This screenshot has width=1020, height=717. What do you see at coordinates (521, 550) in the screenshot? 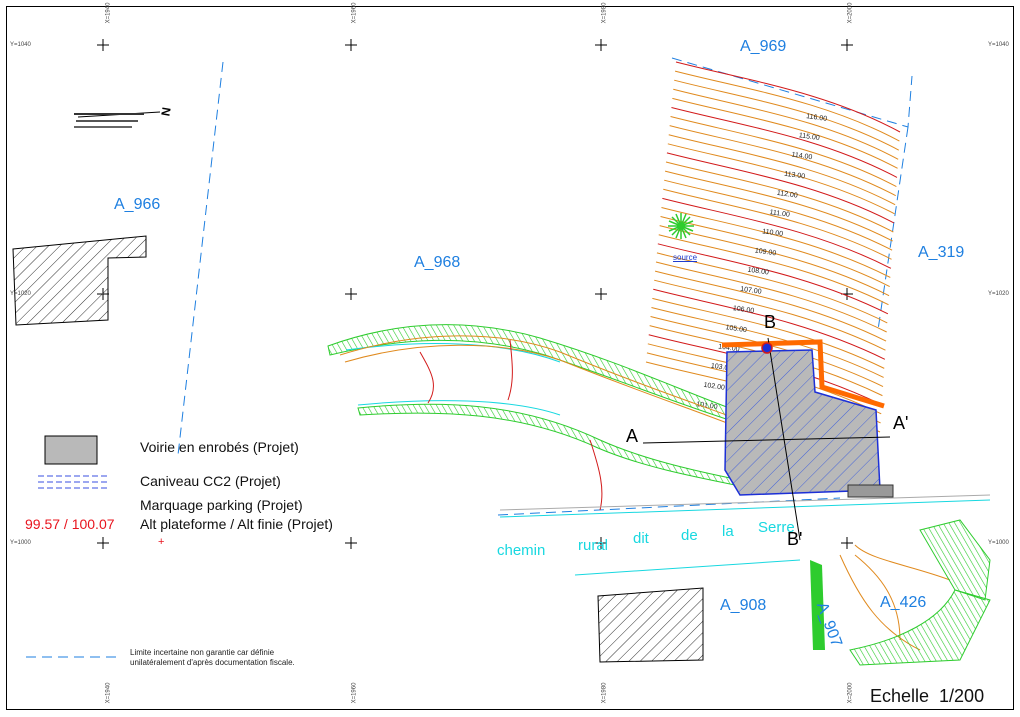
I see `road-word: chemin` at bounding box center [521, 550].